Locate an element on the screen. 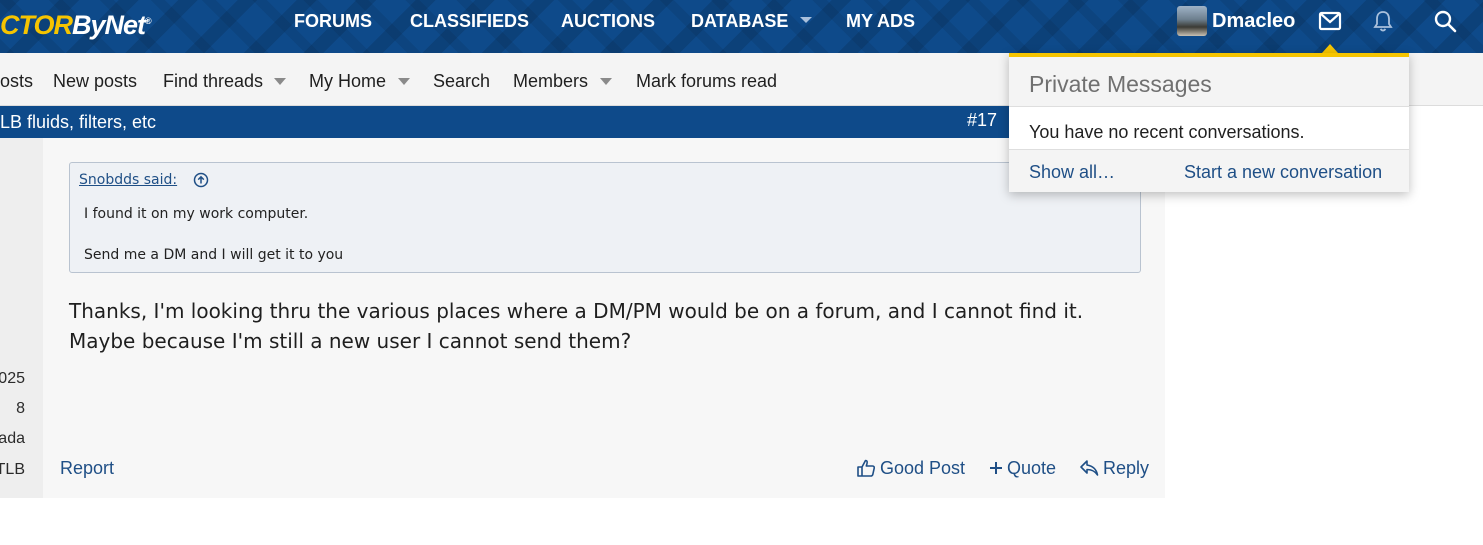  pm-menu-header: Private Messages is located at coordinates (1209, 82).